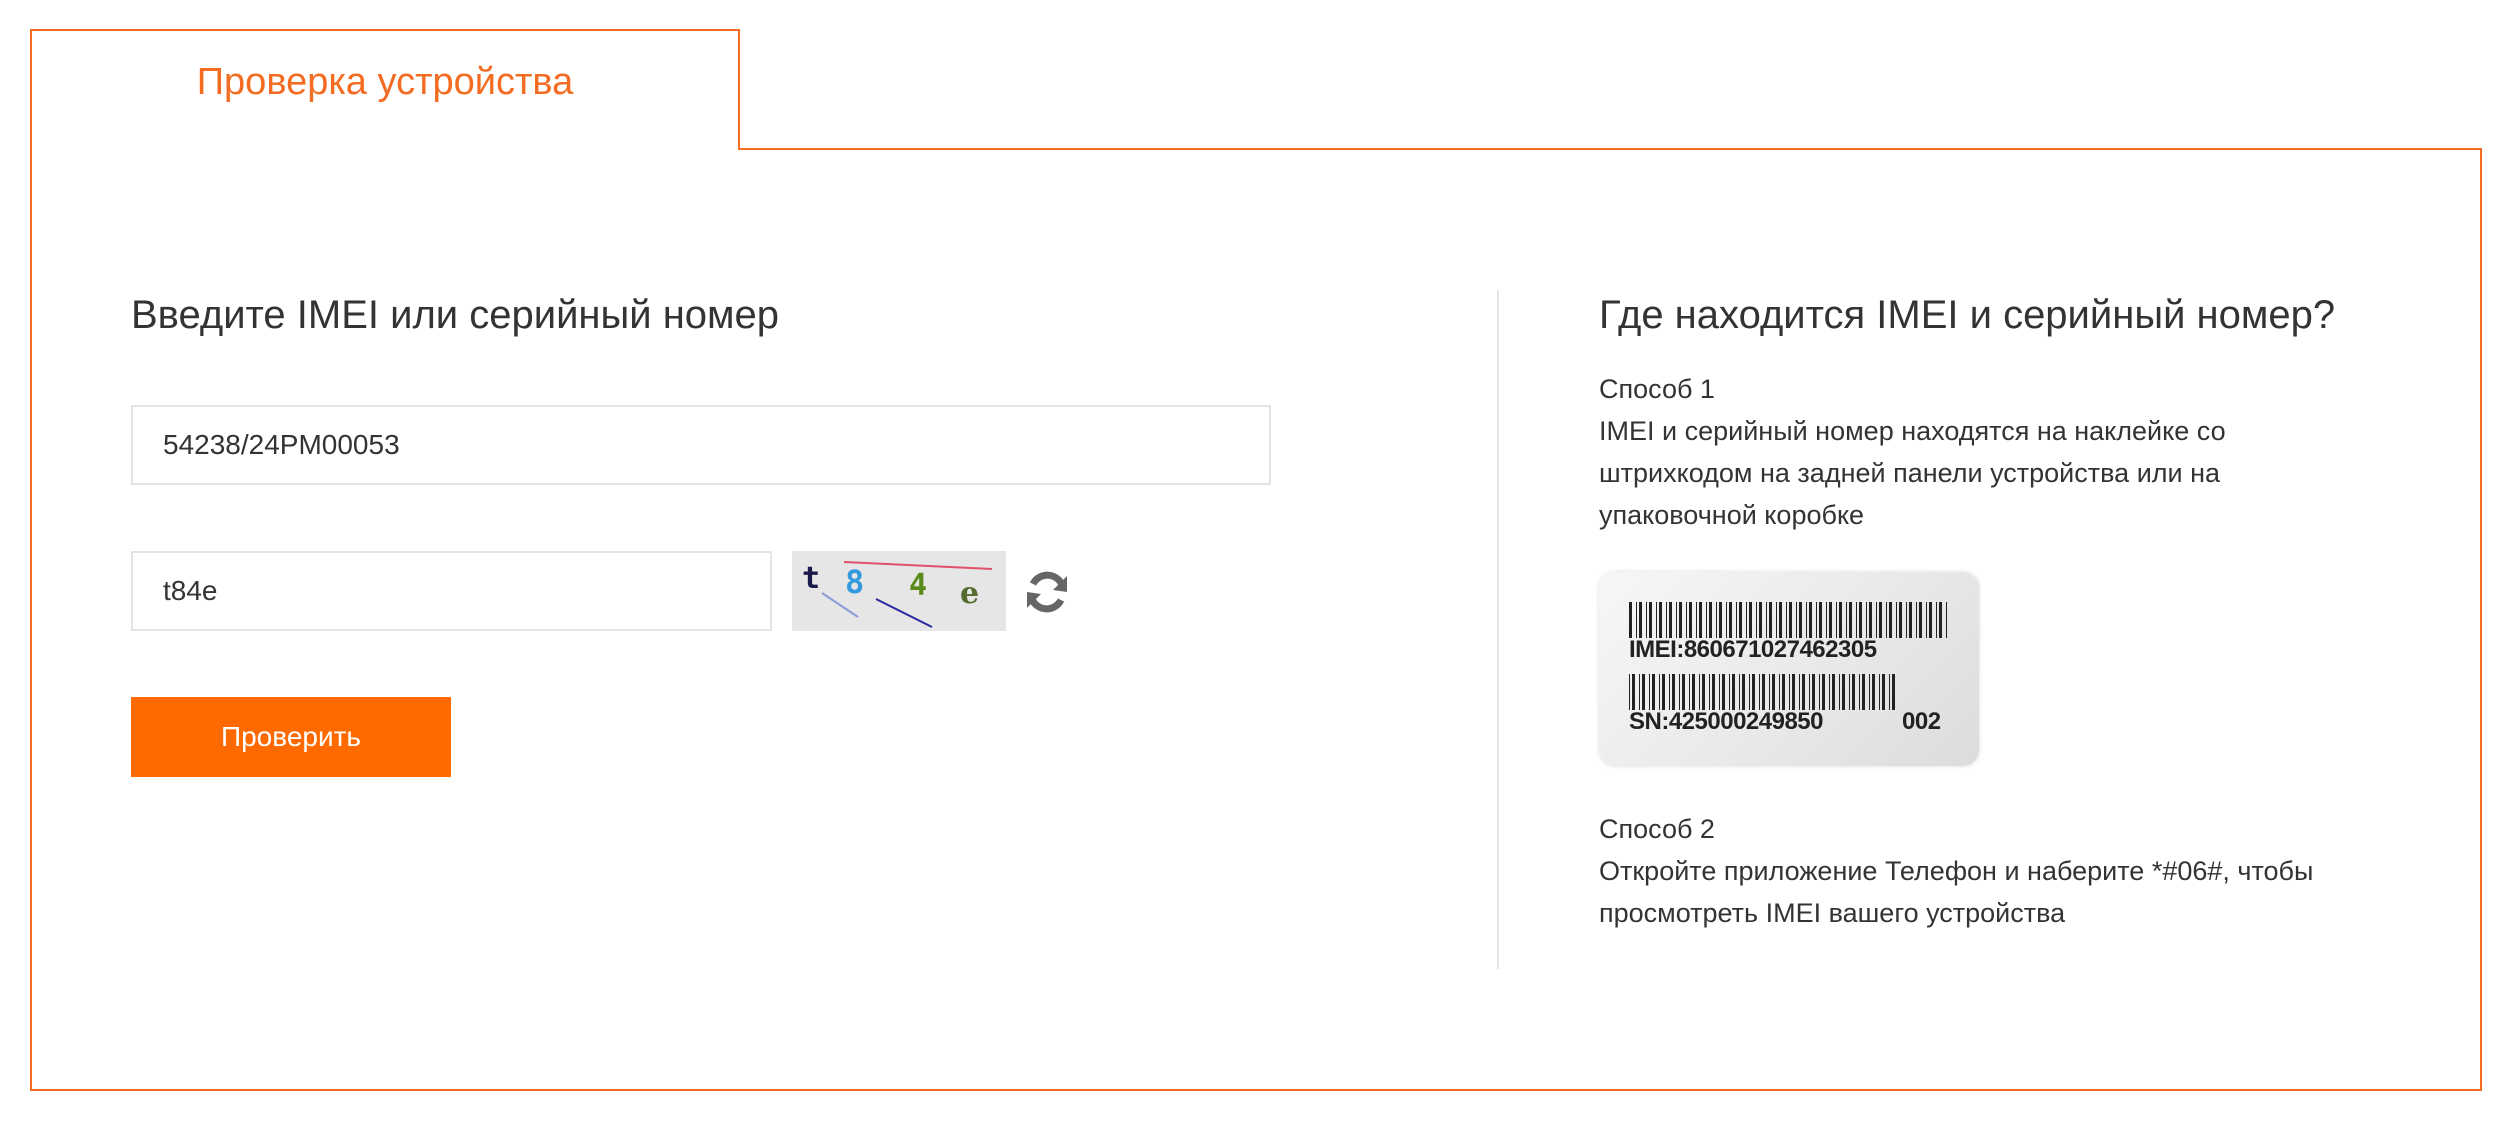 The width and height of the screenshot is (2511, 1127). I want to click on method1-title: Способ 1, so click(1657, 389).